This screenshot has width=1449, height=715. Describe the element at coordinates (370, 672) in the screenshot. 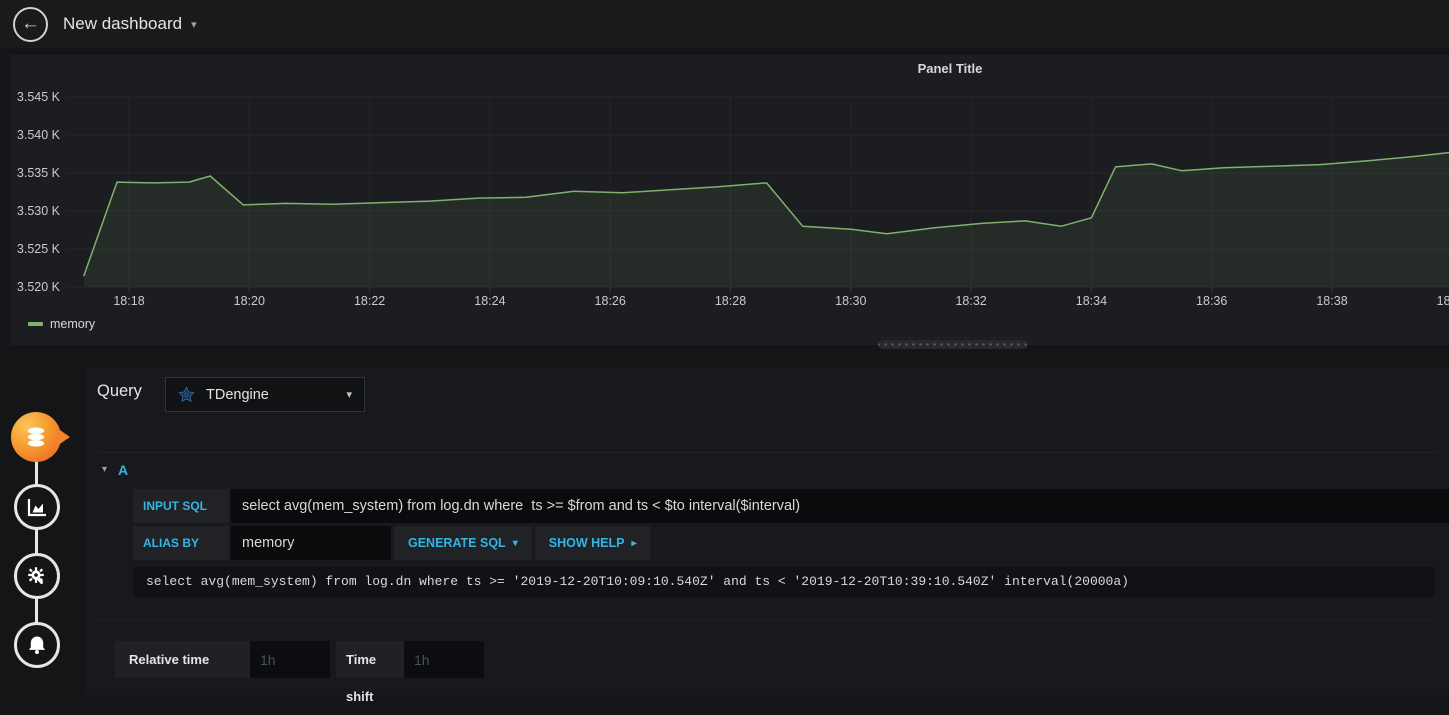

I see `time-shift-label: Time shift` at that location.